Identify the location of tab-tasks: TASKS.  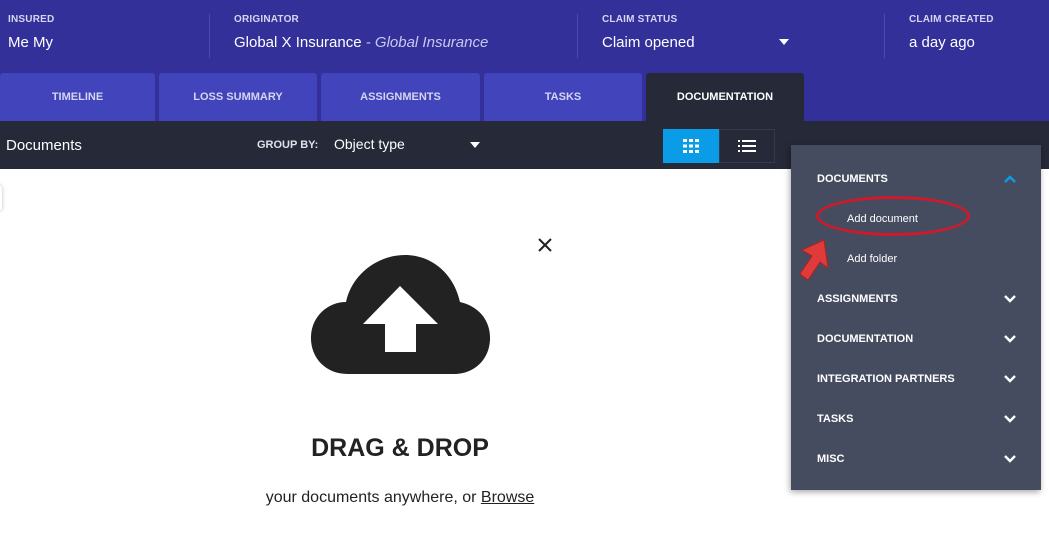
(563, 97).